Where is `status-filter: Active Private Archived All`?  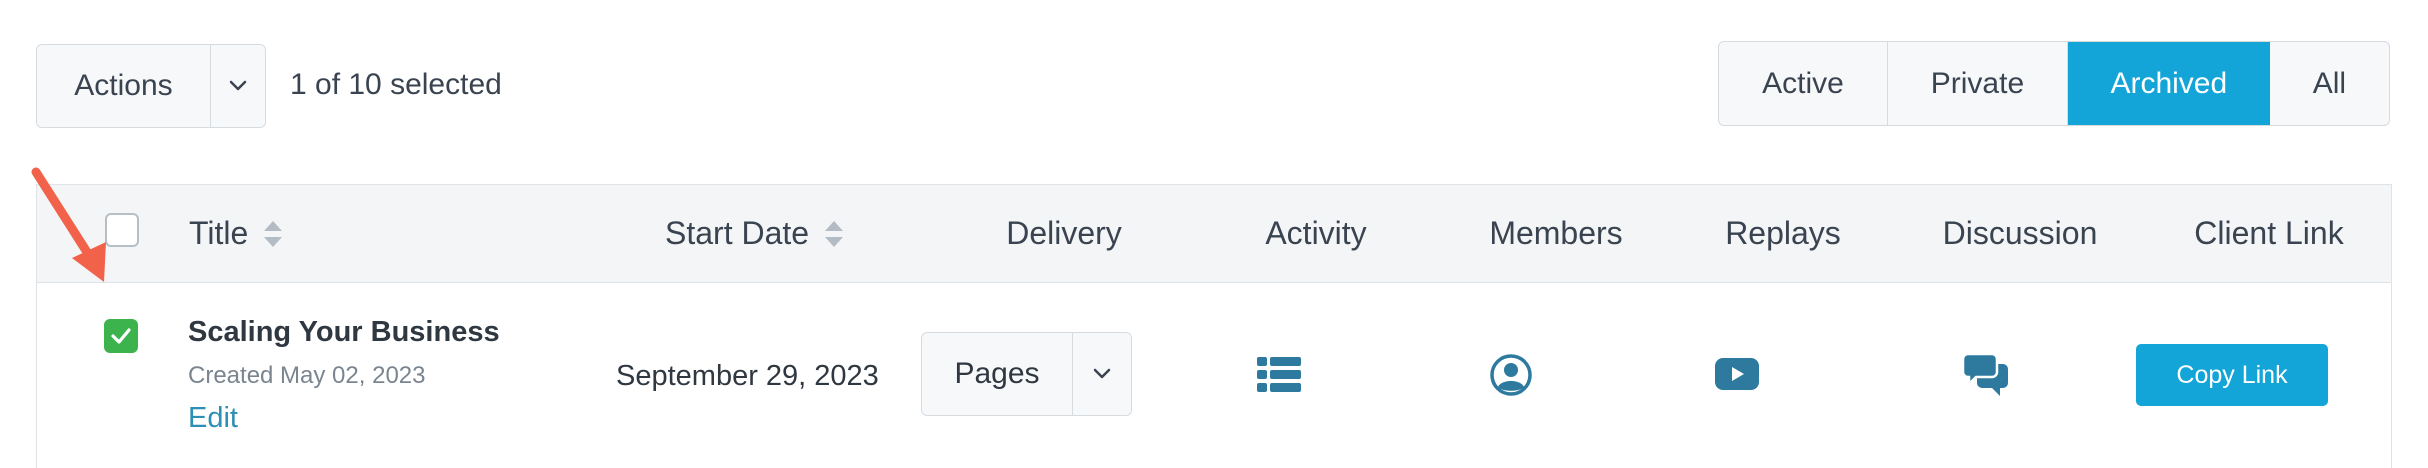 status-filter: Active Private Archived All is located at coordinates (2054, 83).